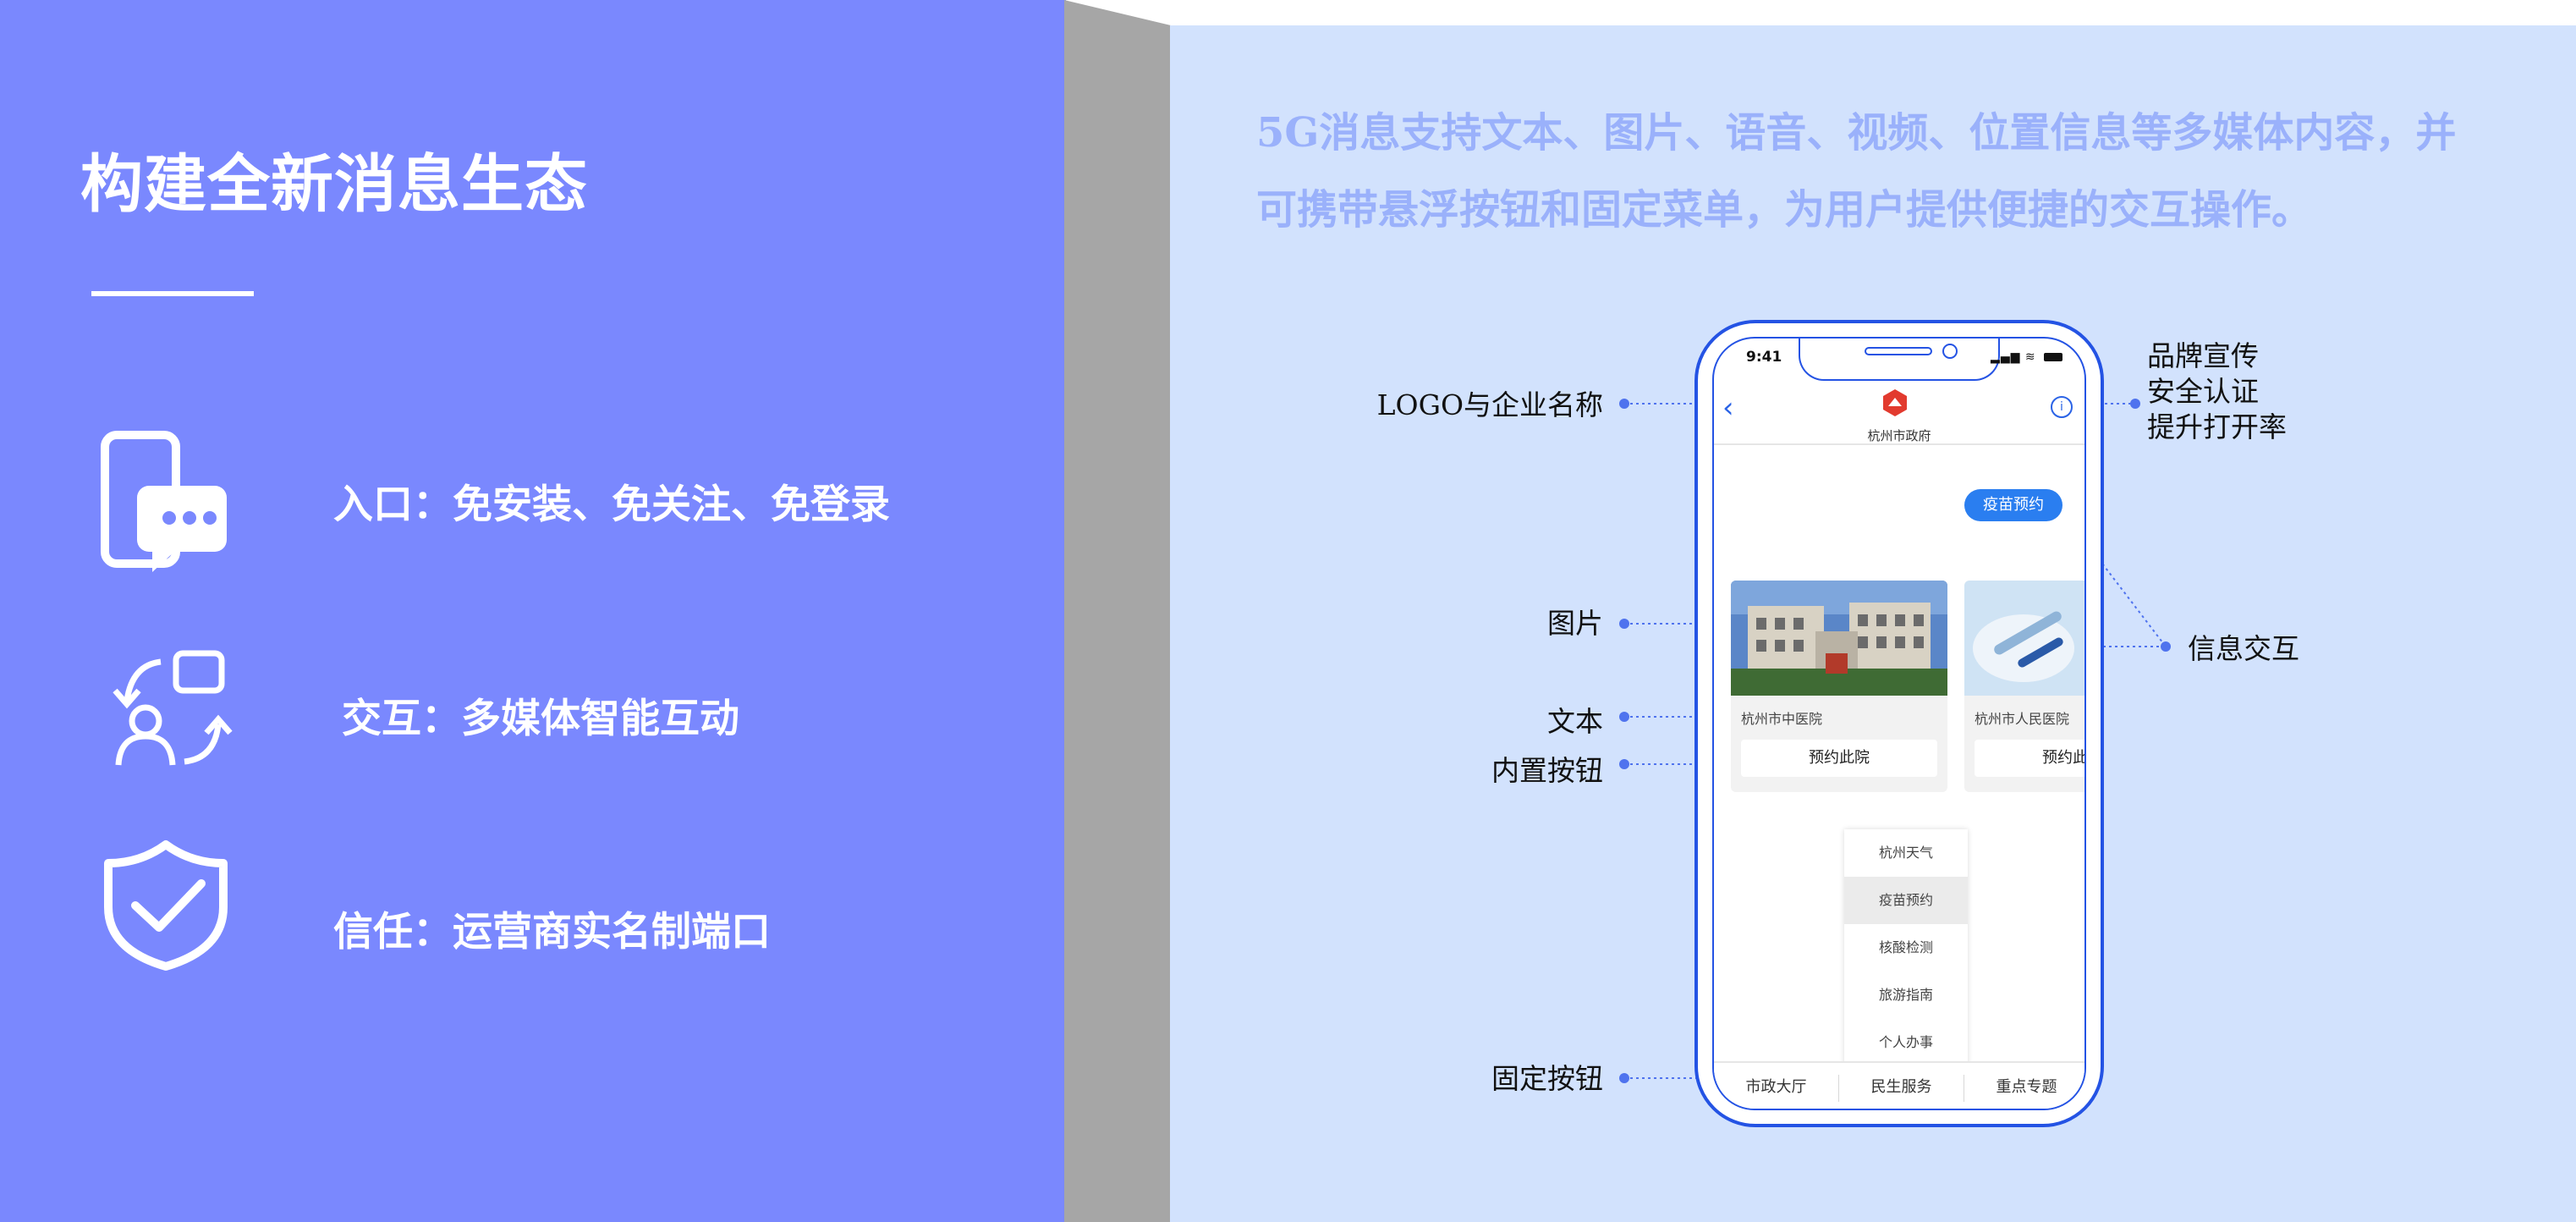 The height and width of the screenshot is (1222, 2576). I want to click on menu-item-nucleic-test: 核酸检测, so click(1906, 948).